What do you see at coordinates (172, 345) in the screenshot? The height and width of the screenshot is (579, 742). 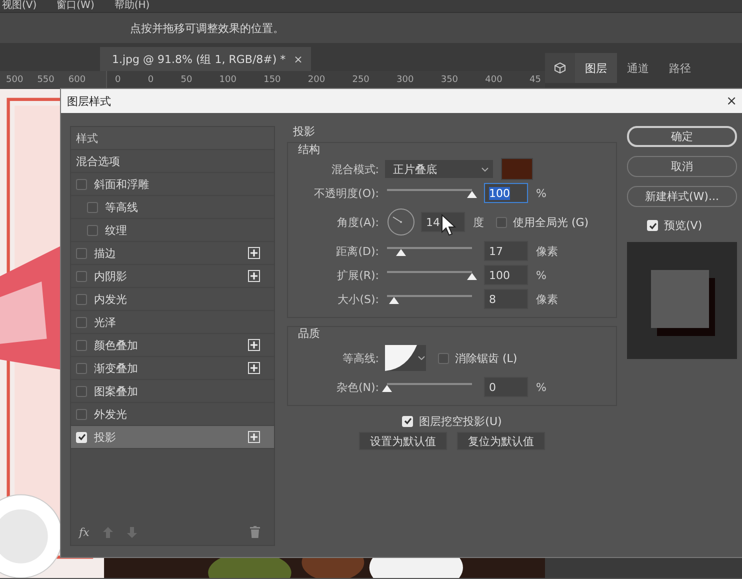 I see `style-item: 颜色叠加` at bounding box center [172, 345].